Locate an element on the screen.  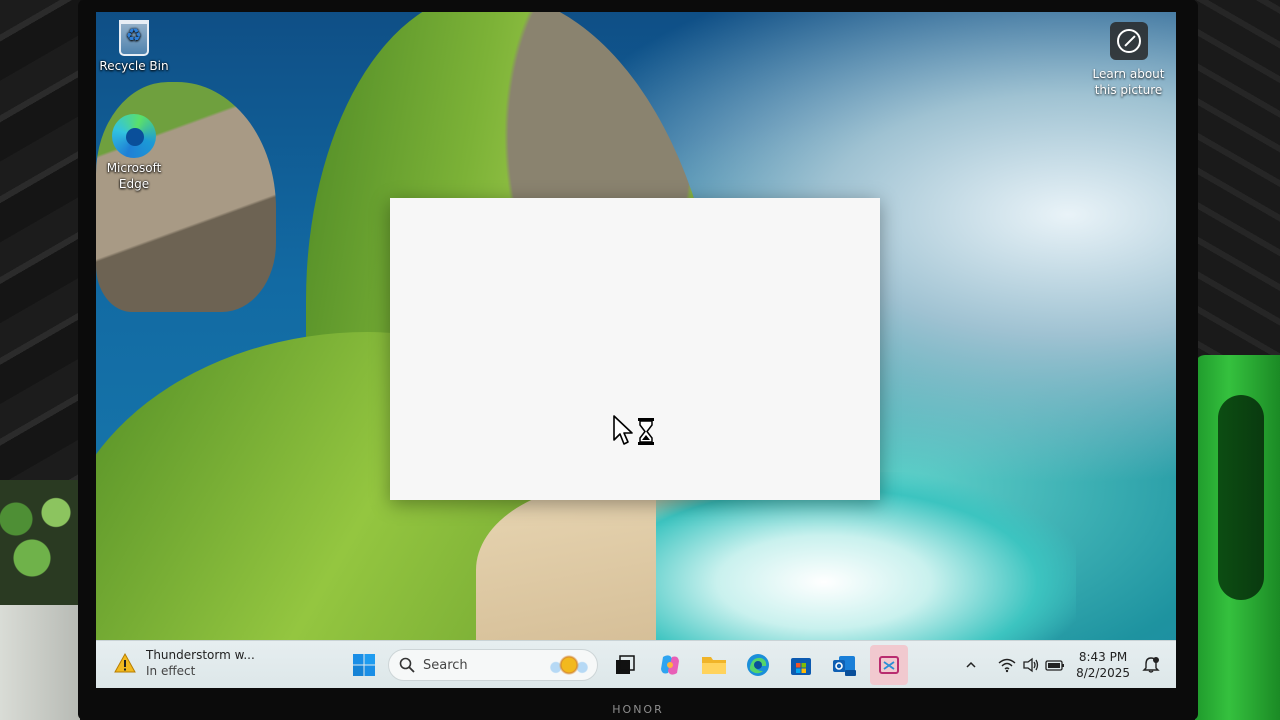
learn-label-line1: Learn about is located at coordinates (1128, 74).